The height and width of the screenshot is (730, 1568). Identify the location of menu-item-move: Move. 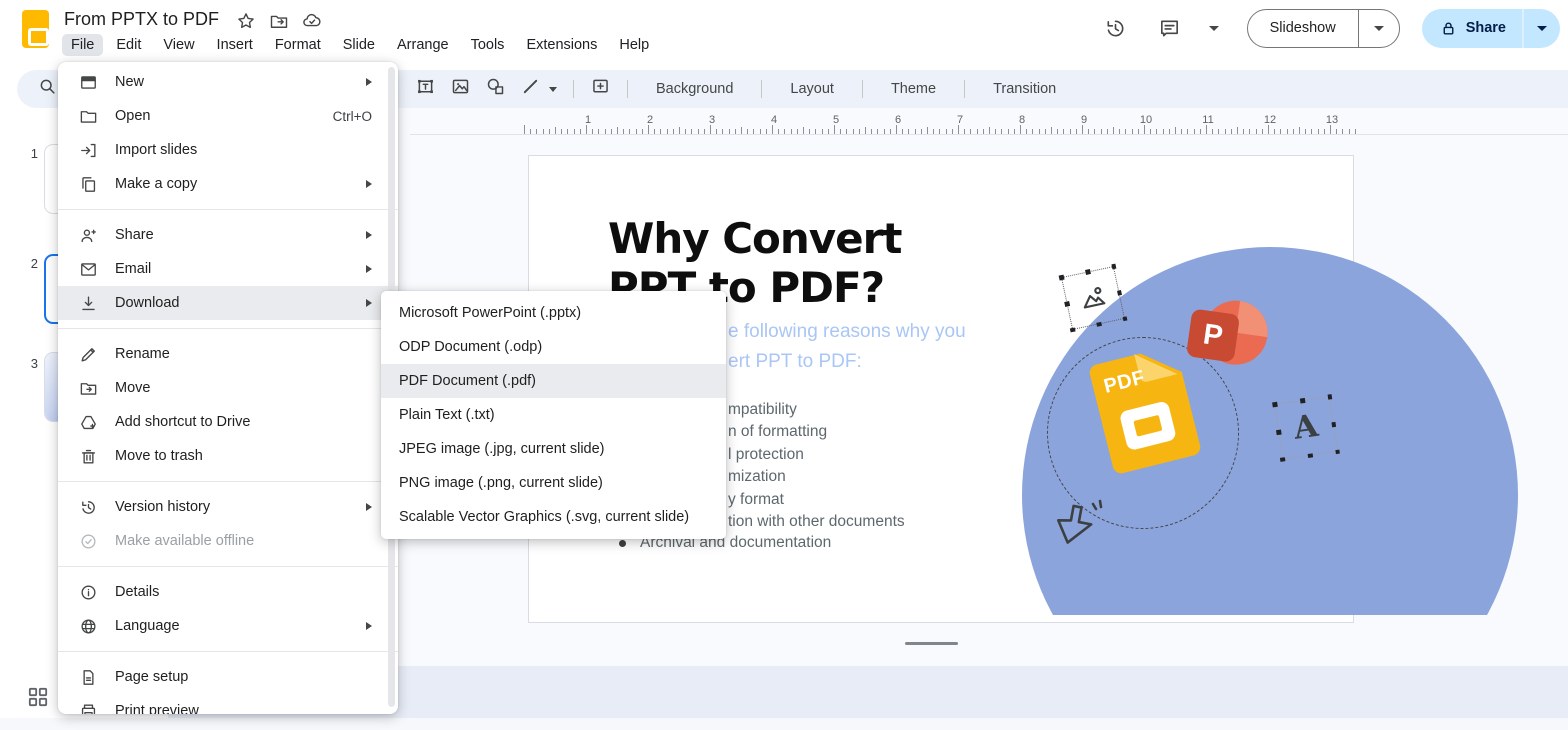
(228, 388).